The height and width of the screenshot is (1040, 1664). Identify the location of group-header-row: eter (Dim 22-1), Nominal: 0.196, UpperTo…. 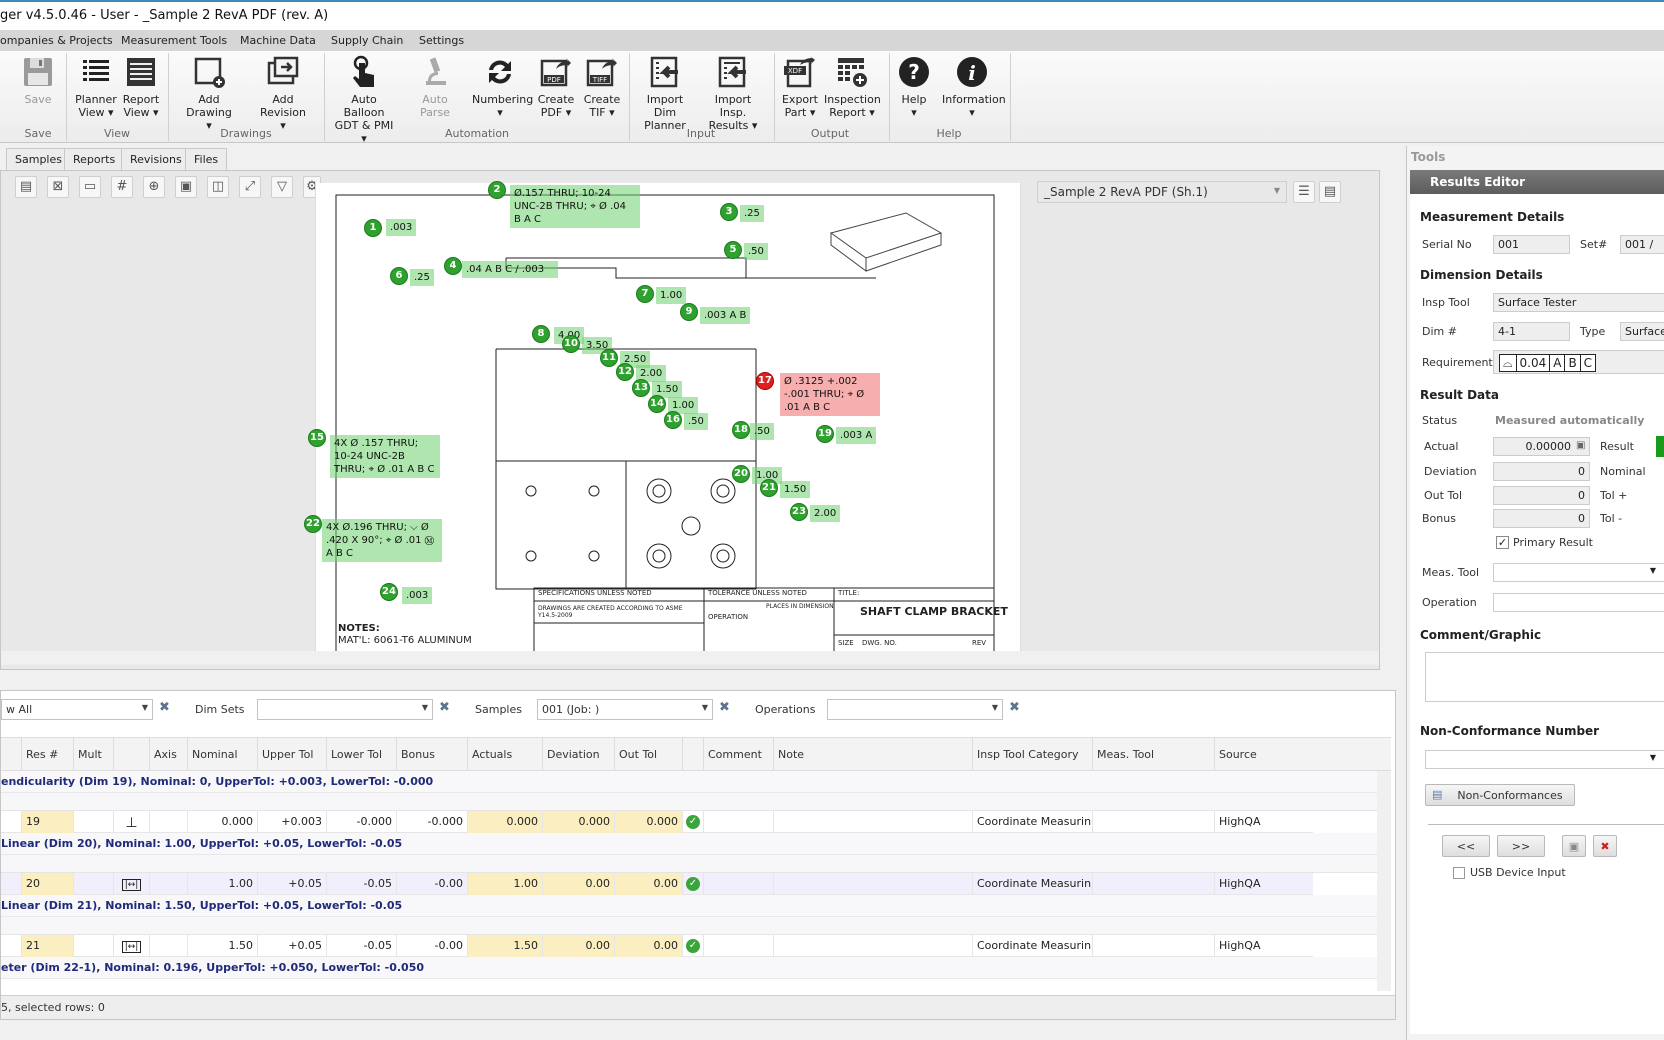
(689, 968).